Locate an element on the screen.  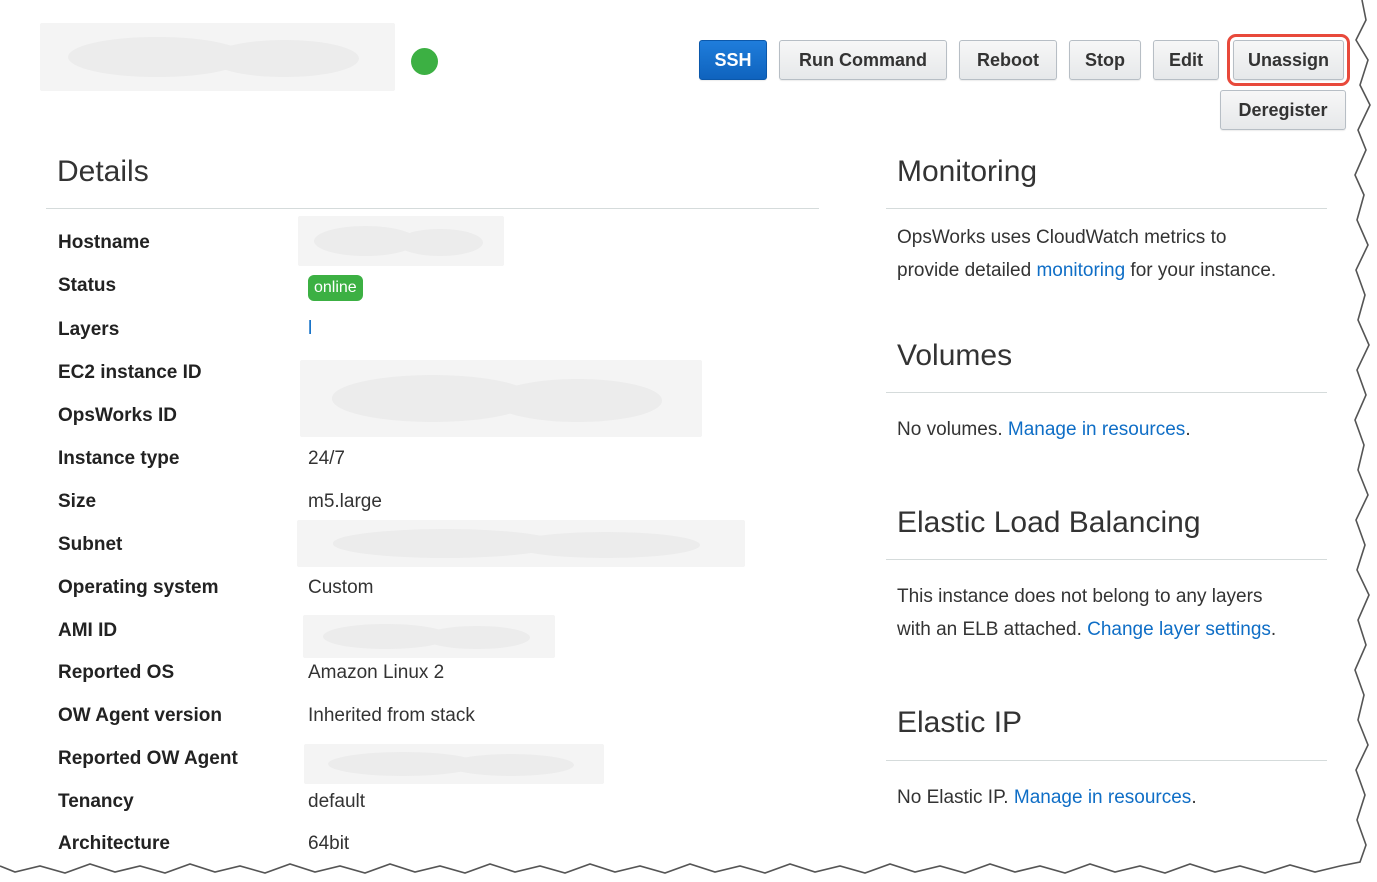
label-operating-system: Operating system is located at coordinates (138, 587).